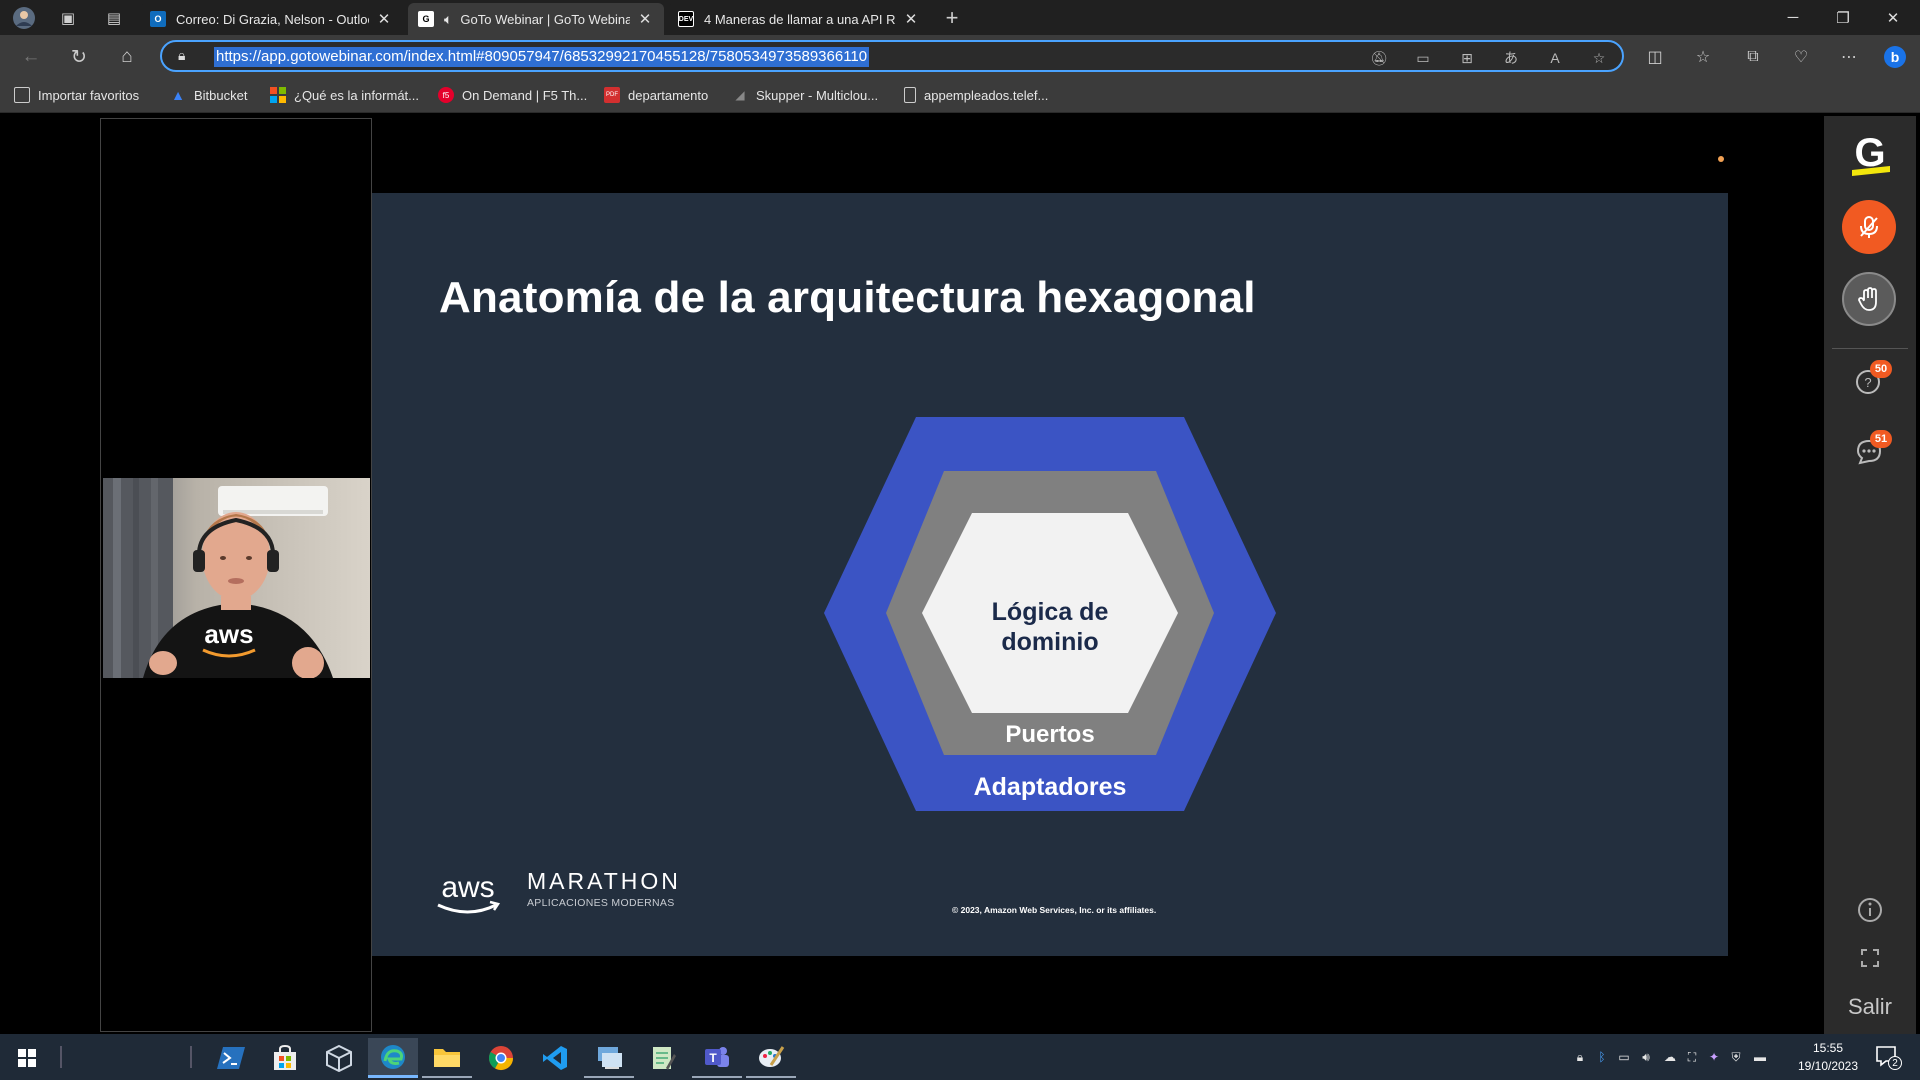 The height and width of the screenshot is (1080, 1920). What do you see at coordinates (1760, 1057) in the screenshot?
I see `battery-icon: ▬` at bounding box center [1760, 1057].